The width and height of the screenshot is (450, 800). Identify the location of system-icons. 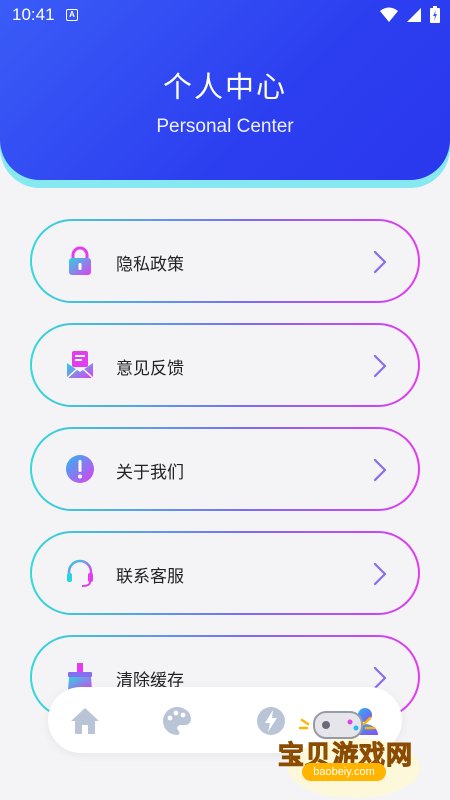
(410, 14).